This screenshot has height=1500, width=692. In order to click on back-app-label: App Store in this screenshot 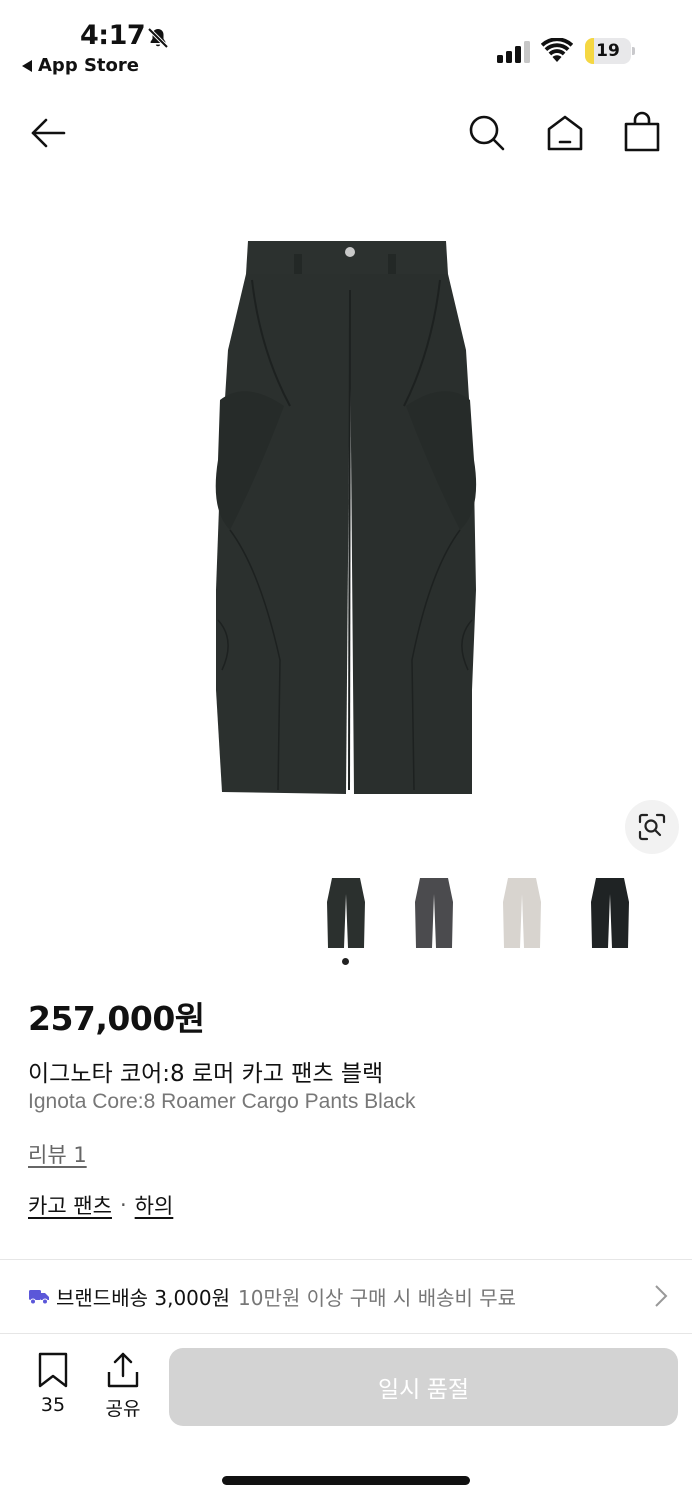, I will do `click(88, 65)`.